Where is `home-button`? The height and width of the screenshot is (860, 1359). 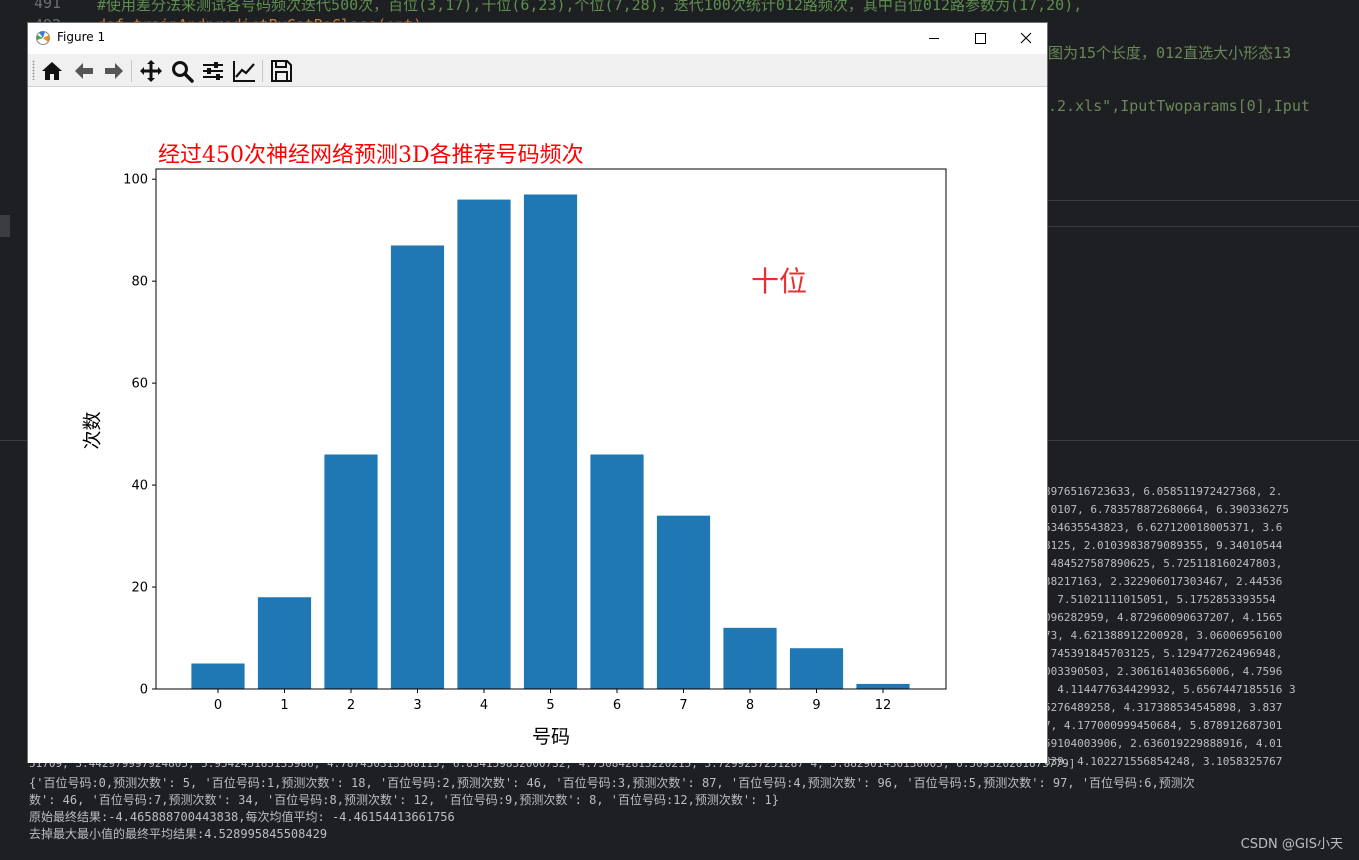
home-button is located at coordinates (52, 71).